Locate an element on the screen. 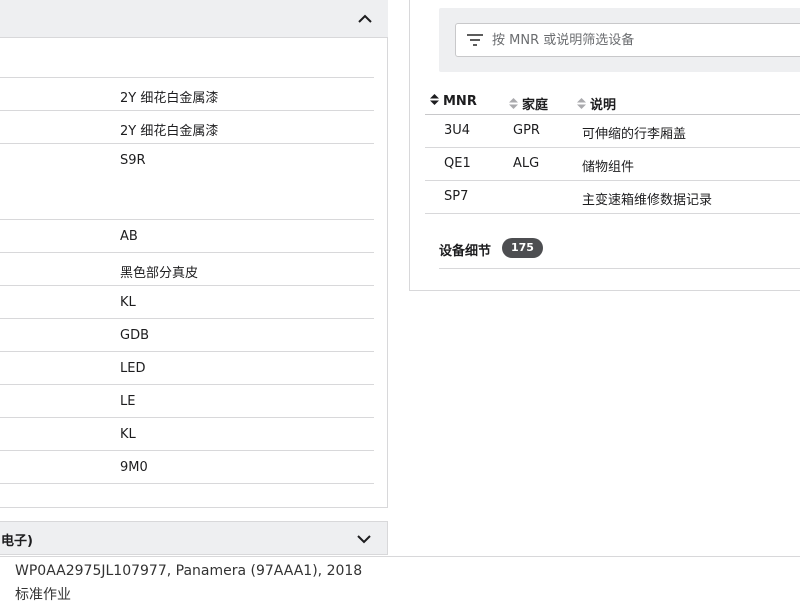 Image resolution: width=800 pixels, height=604 pixels. cell-mnr: SP7 is located at coordinates (456, 196).